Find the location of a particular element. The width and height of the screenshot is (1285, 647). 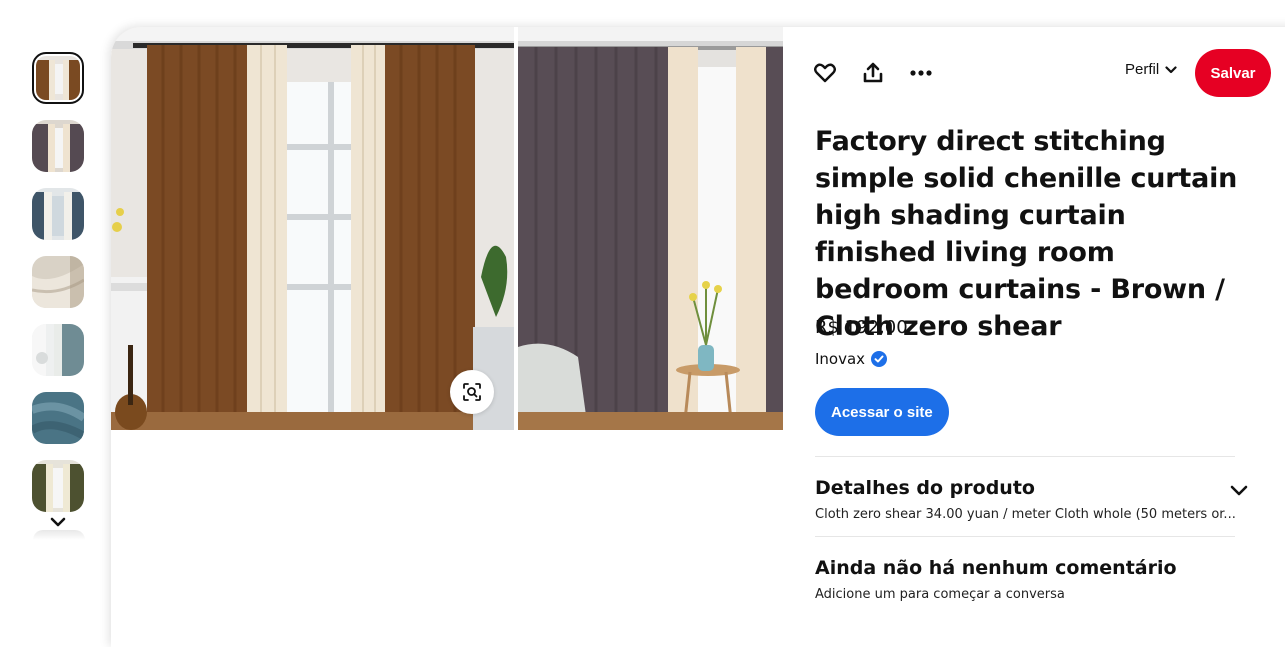

profile-board-selector: Perfil is located at coordinates (1151, 69).